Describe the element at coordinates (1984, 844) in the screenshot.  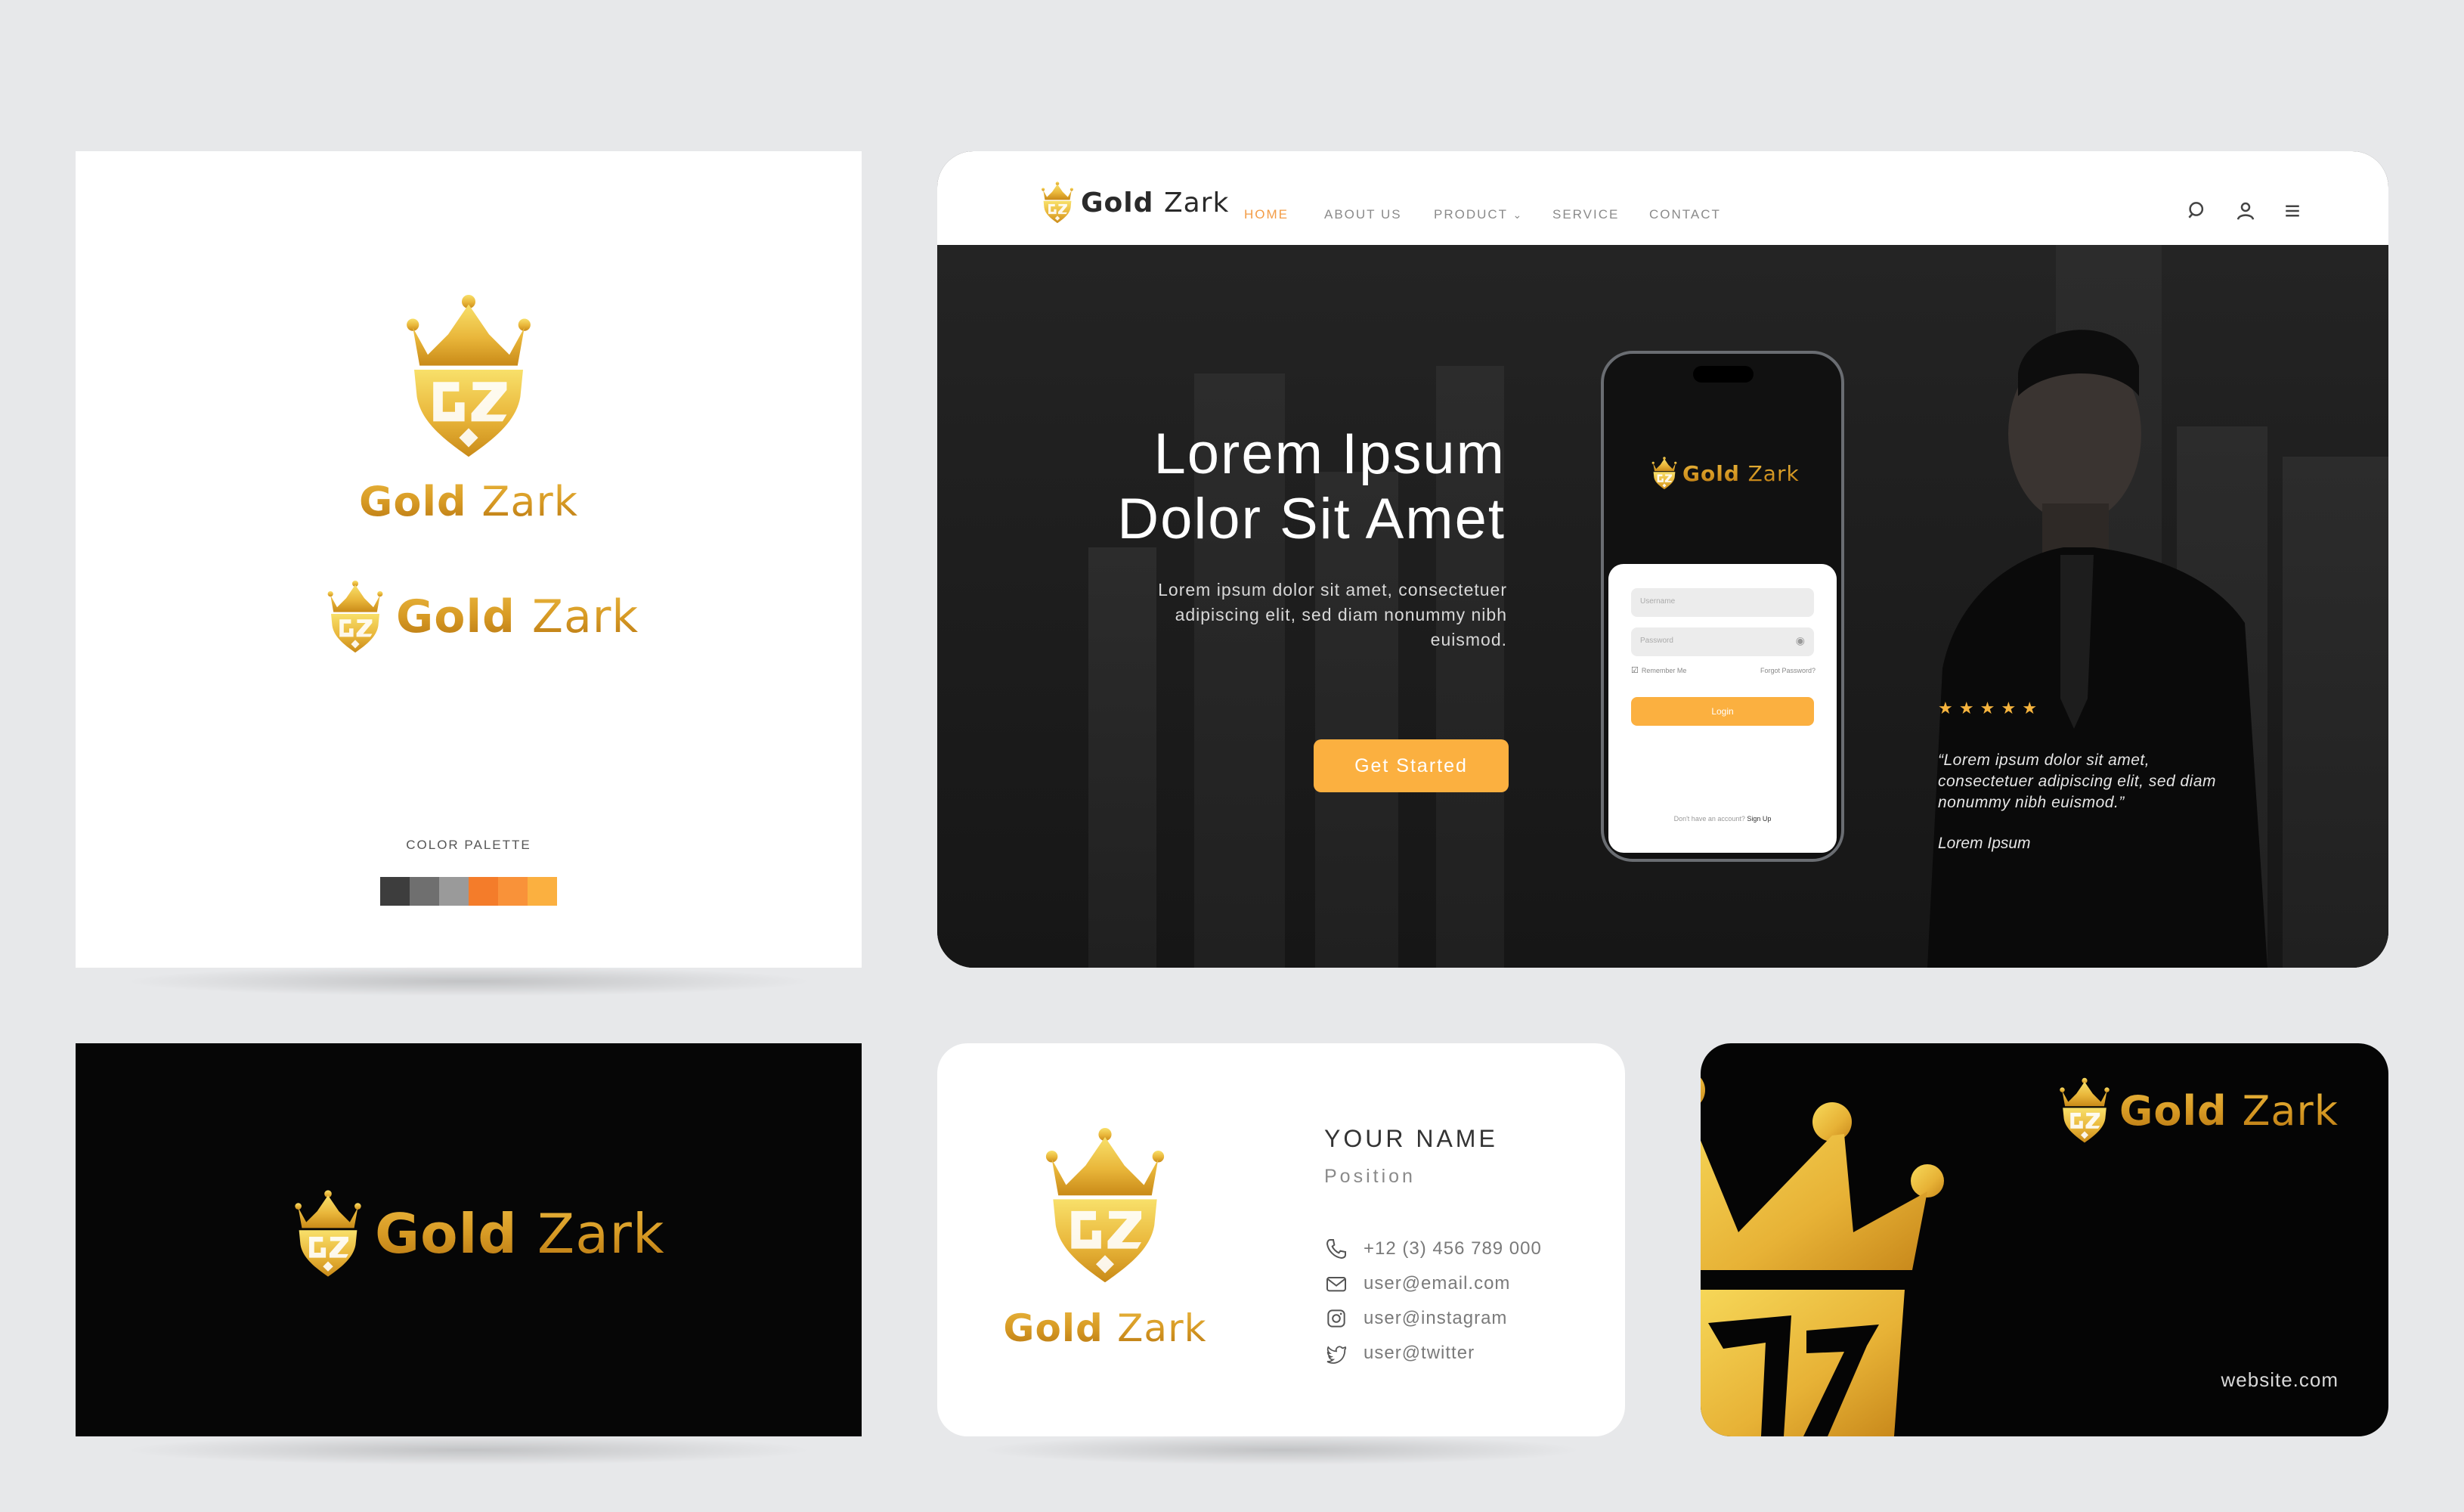
I see `testimonial-author: Lorem Ipsum` at that location.